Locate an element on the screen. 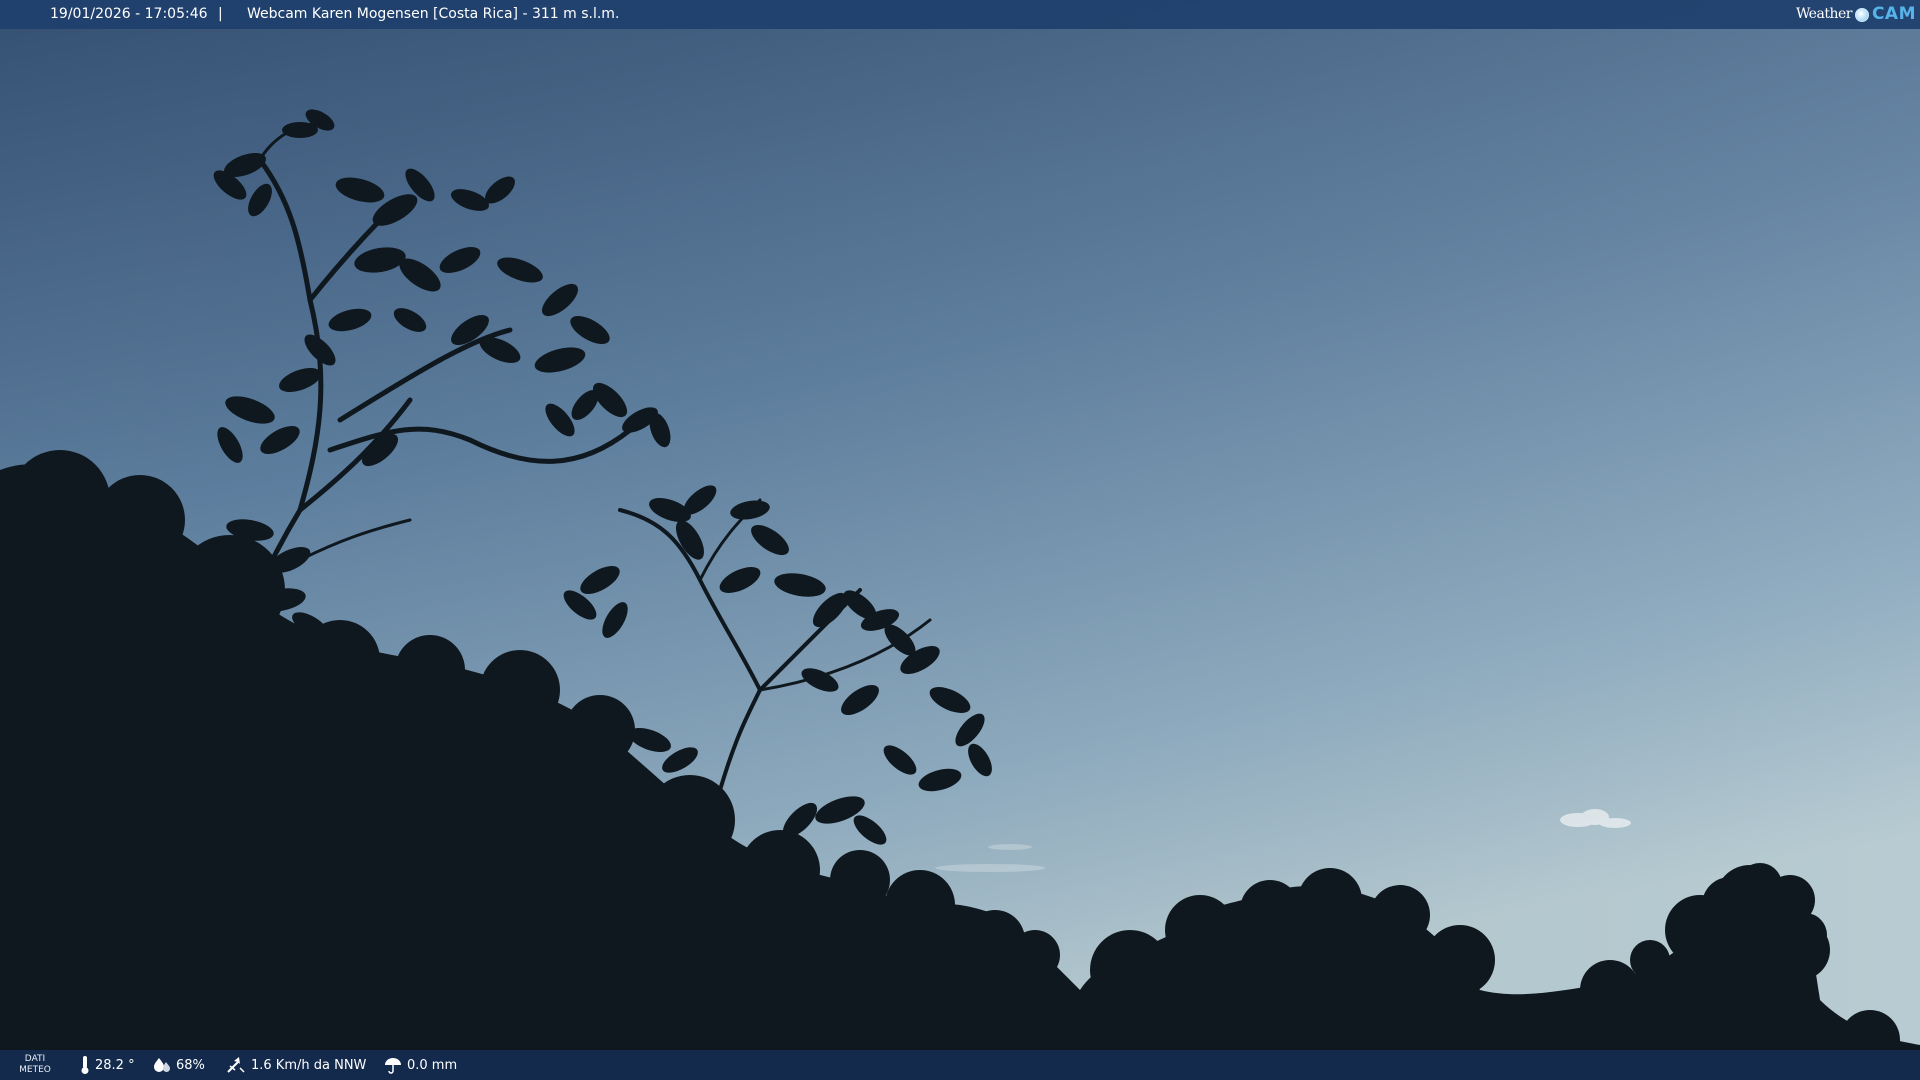  timestamp: 19/01/2026 - 17:05:46 is located at coordinates (129, 14).